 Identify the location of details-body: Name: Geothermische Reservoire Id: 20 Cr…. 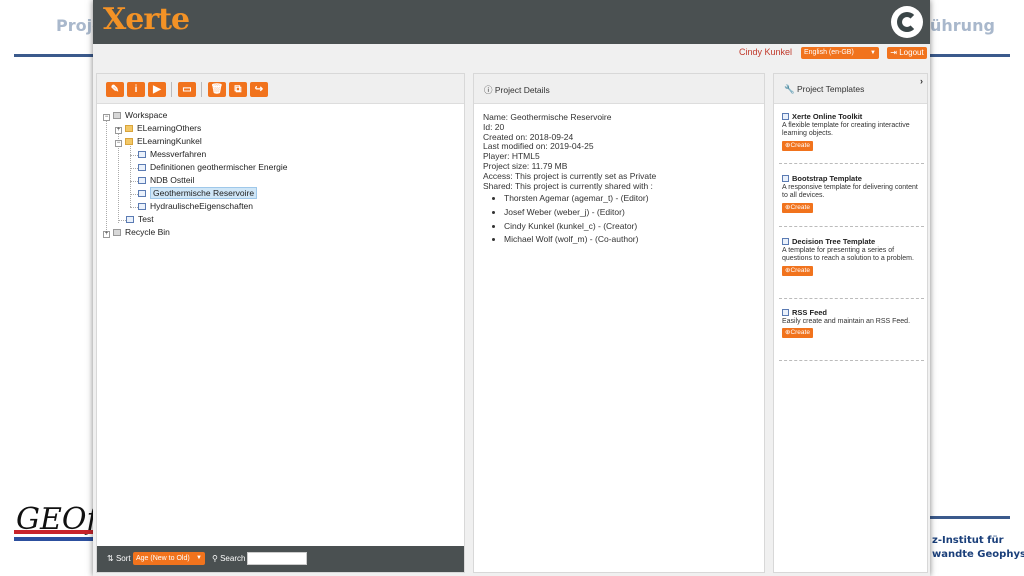
(569, 180).